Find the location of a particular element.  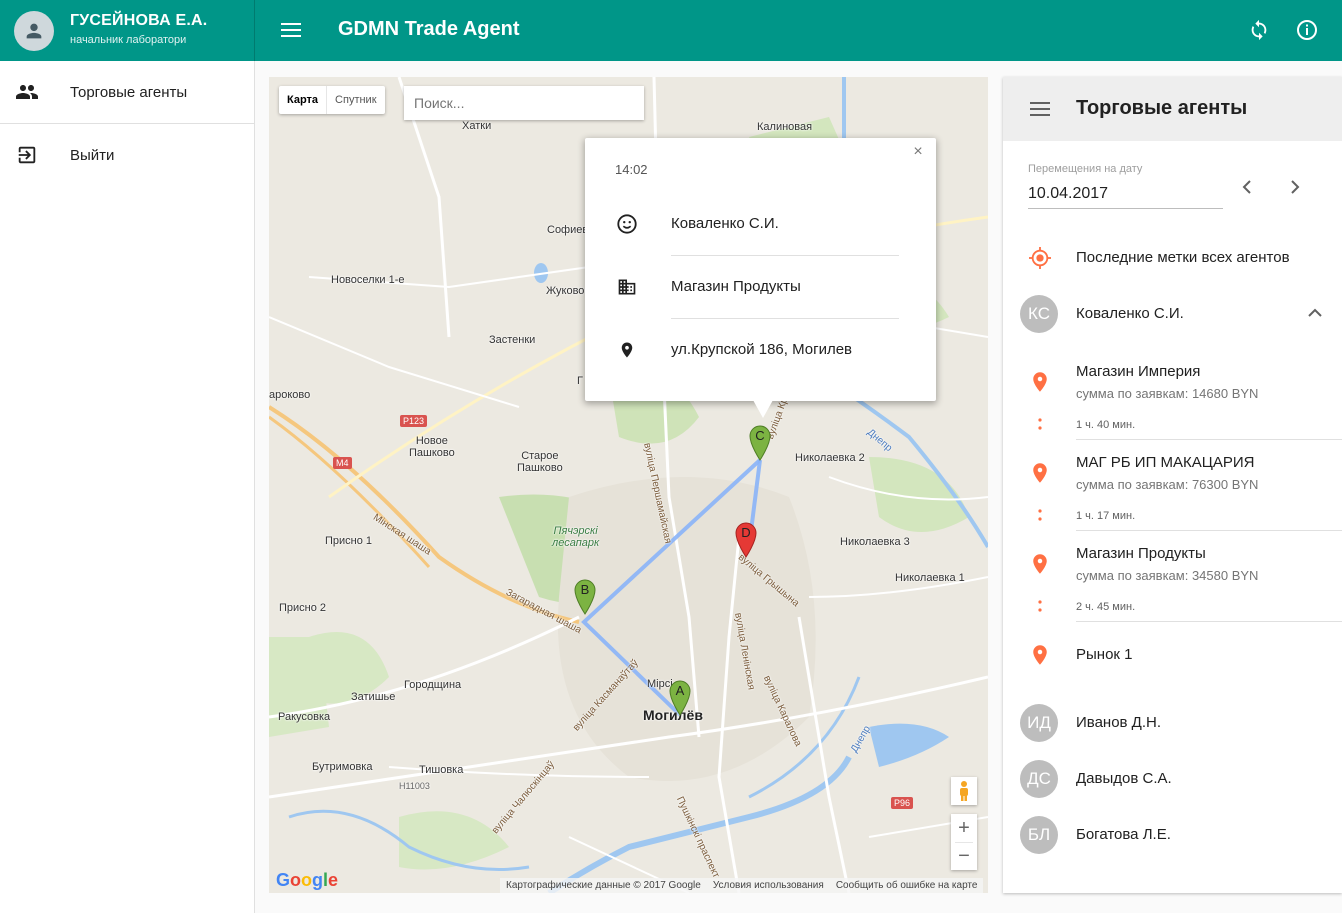

map-label: Калиновая is located at coordinates (785, 127).